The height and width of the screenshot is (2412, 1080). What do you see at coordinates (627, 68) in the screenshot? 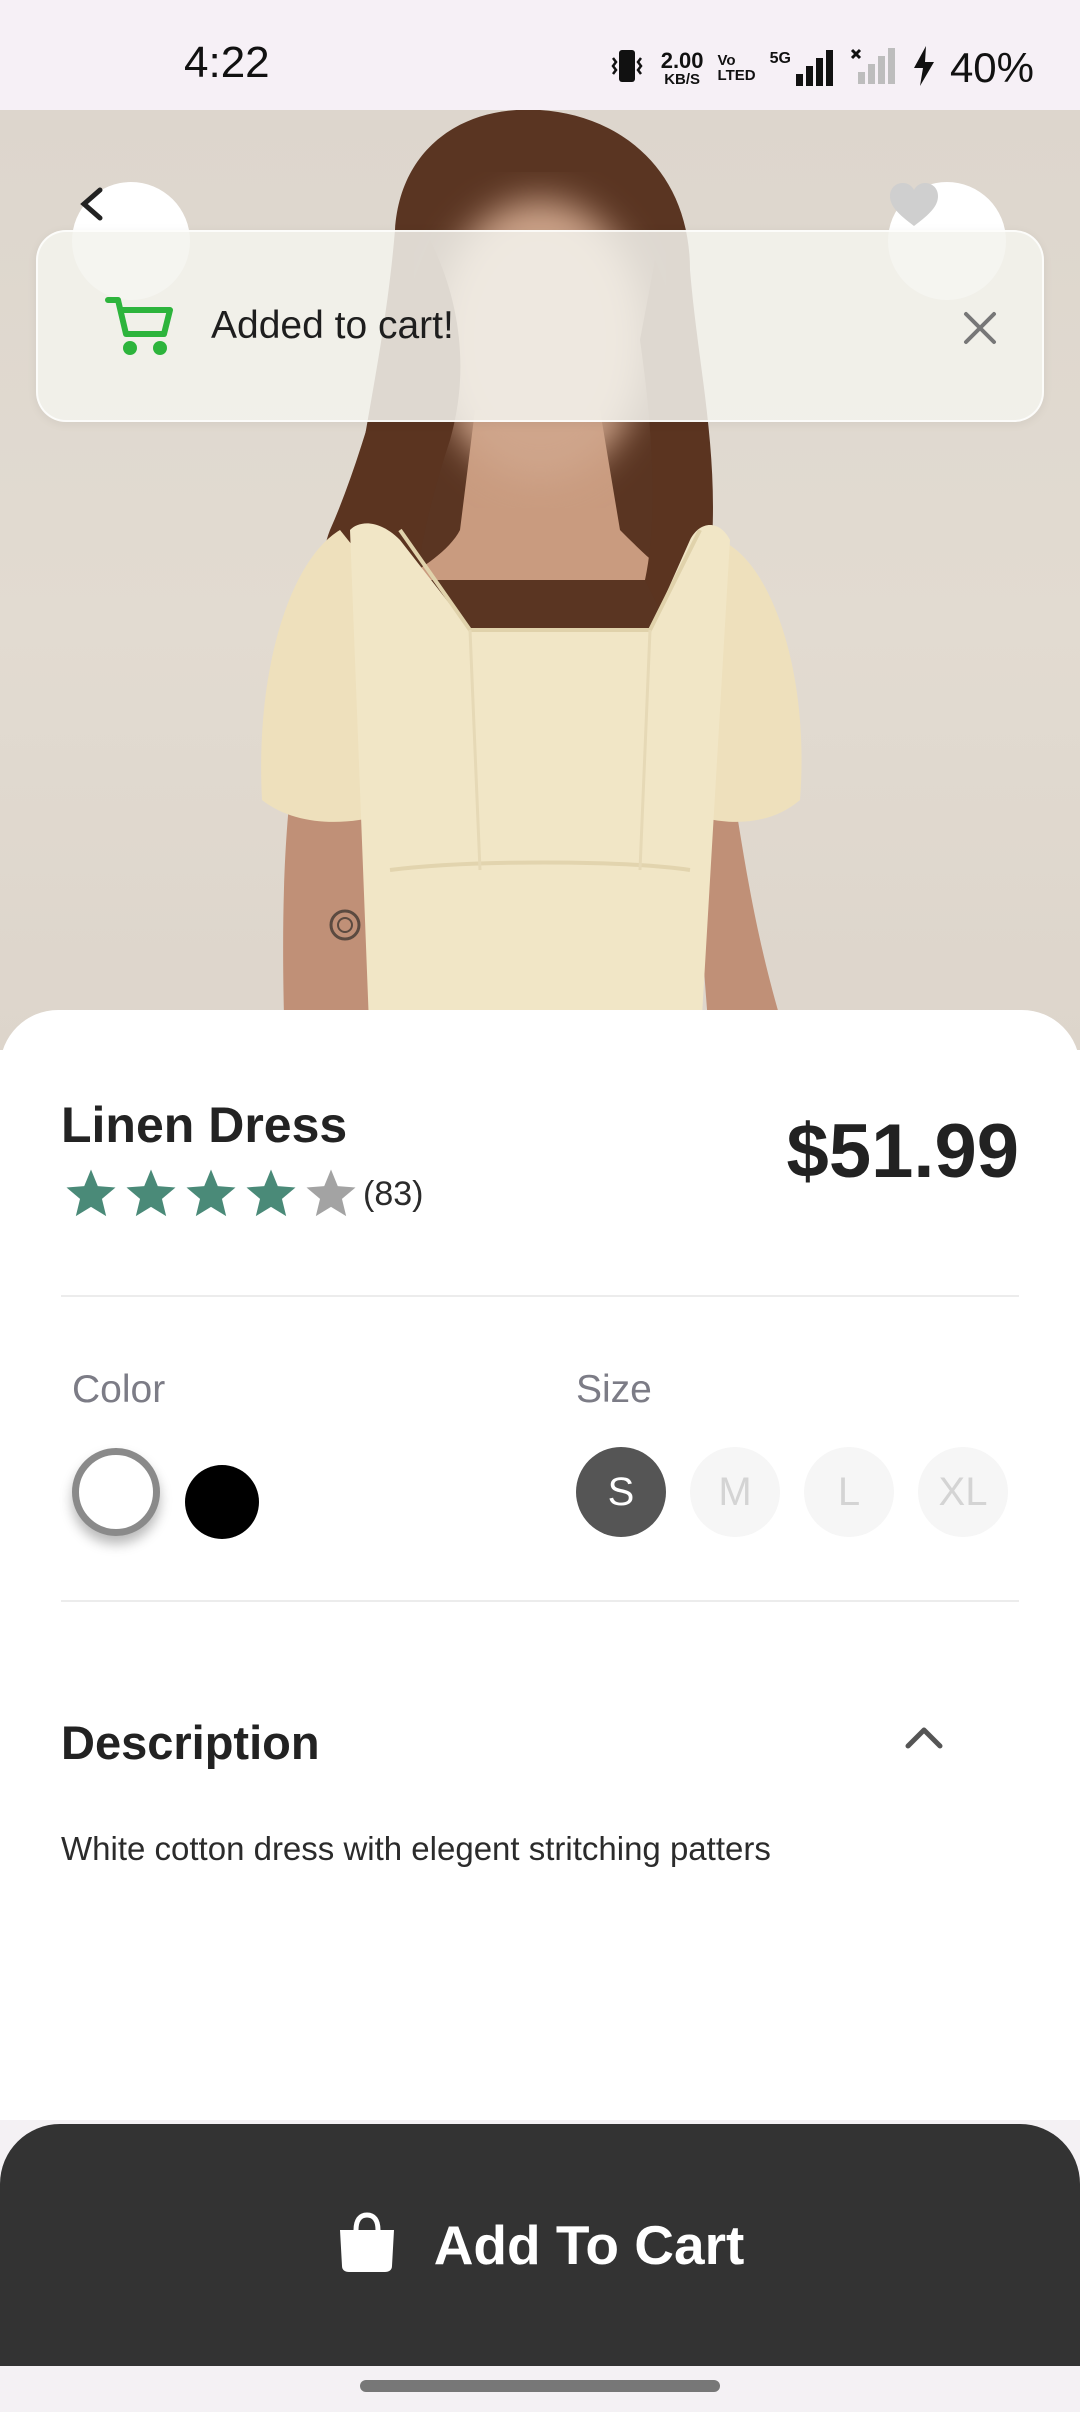
I see `vibrate-icon` at bounding box center [627, 68].